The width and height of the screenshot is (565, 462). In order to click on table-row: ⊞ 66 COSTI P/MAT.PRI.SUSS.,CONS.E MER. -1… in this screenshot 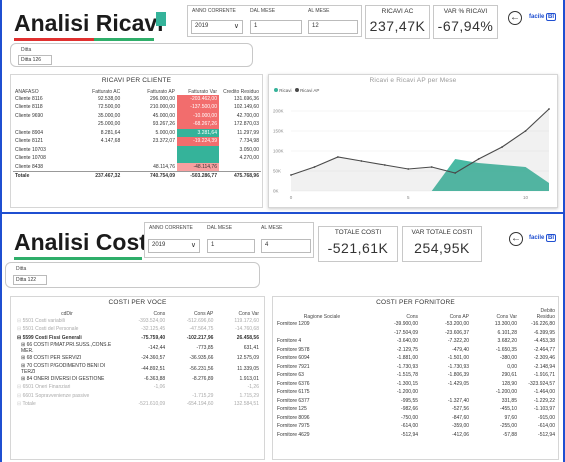, I will do `click(138, 348)`.